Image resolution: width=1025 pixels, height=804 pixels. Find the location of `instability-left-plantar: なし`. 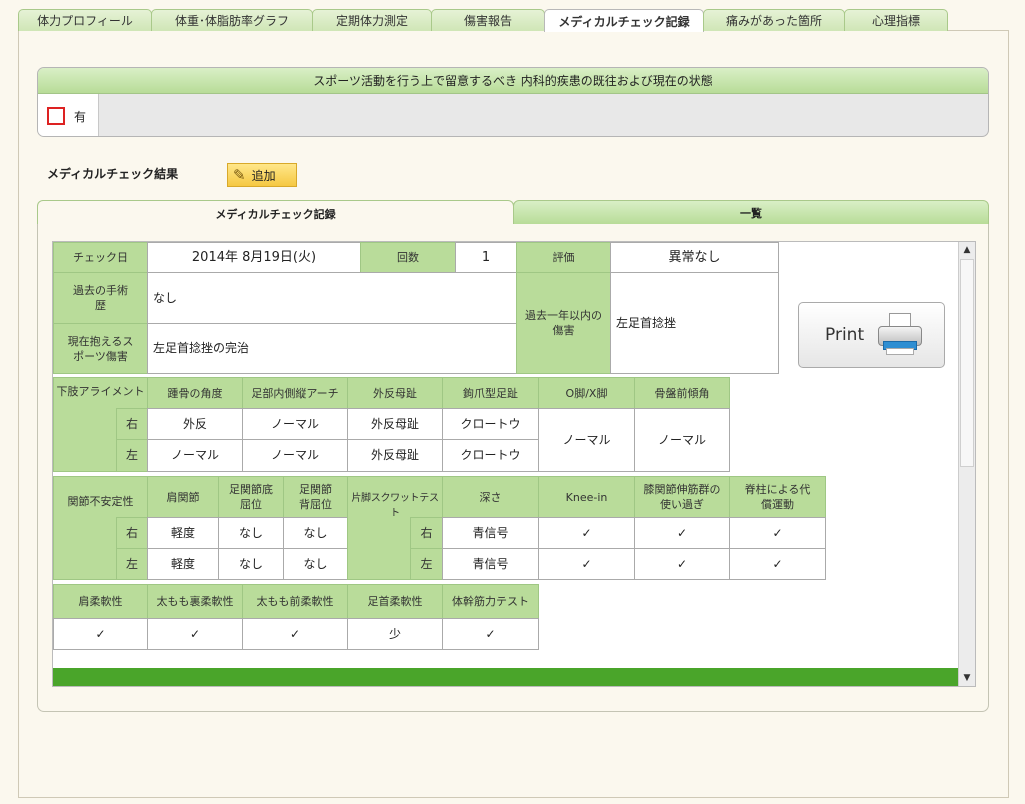

instability-left-plantar: なし is located at coordinates (251, 564).